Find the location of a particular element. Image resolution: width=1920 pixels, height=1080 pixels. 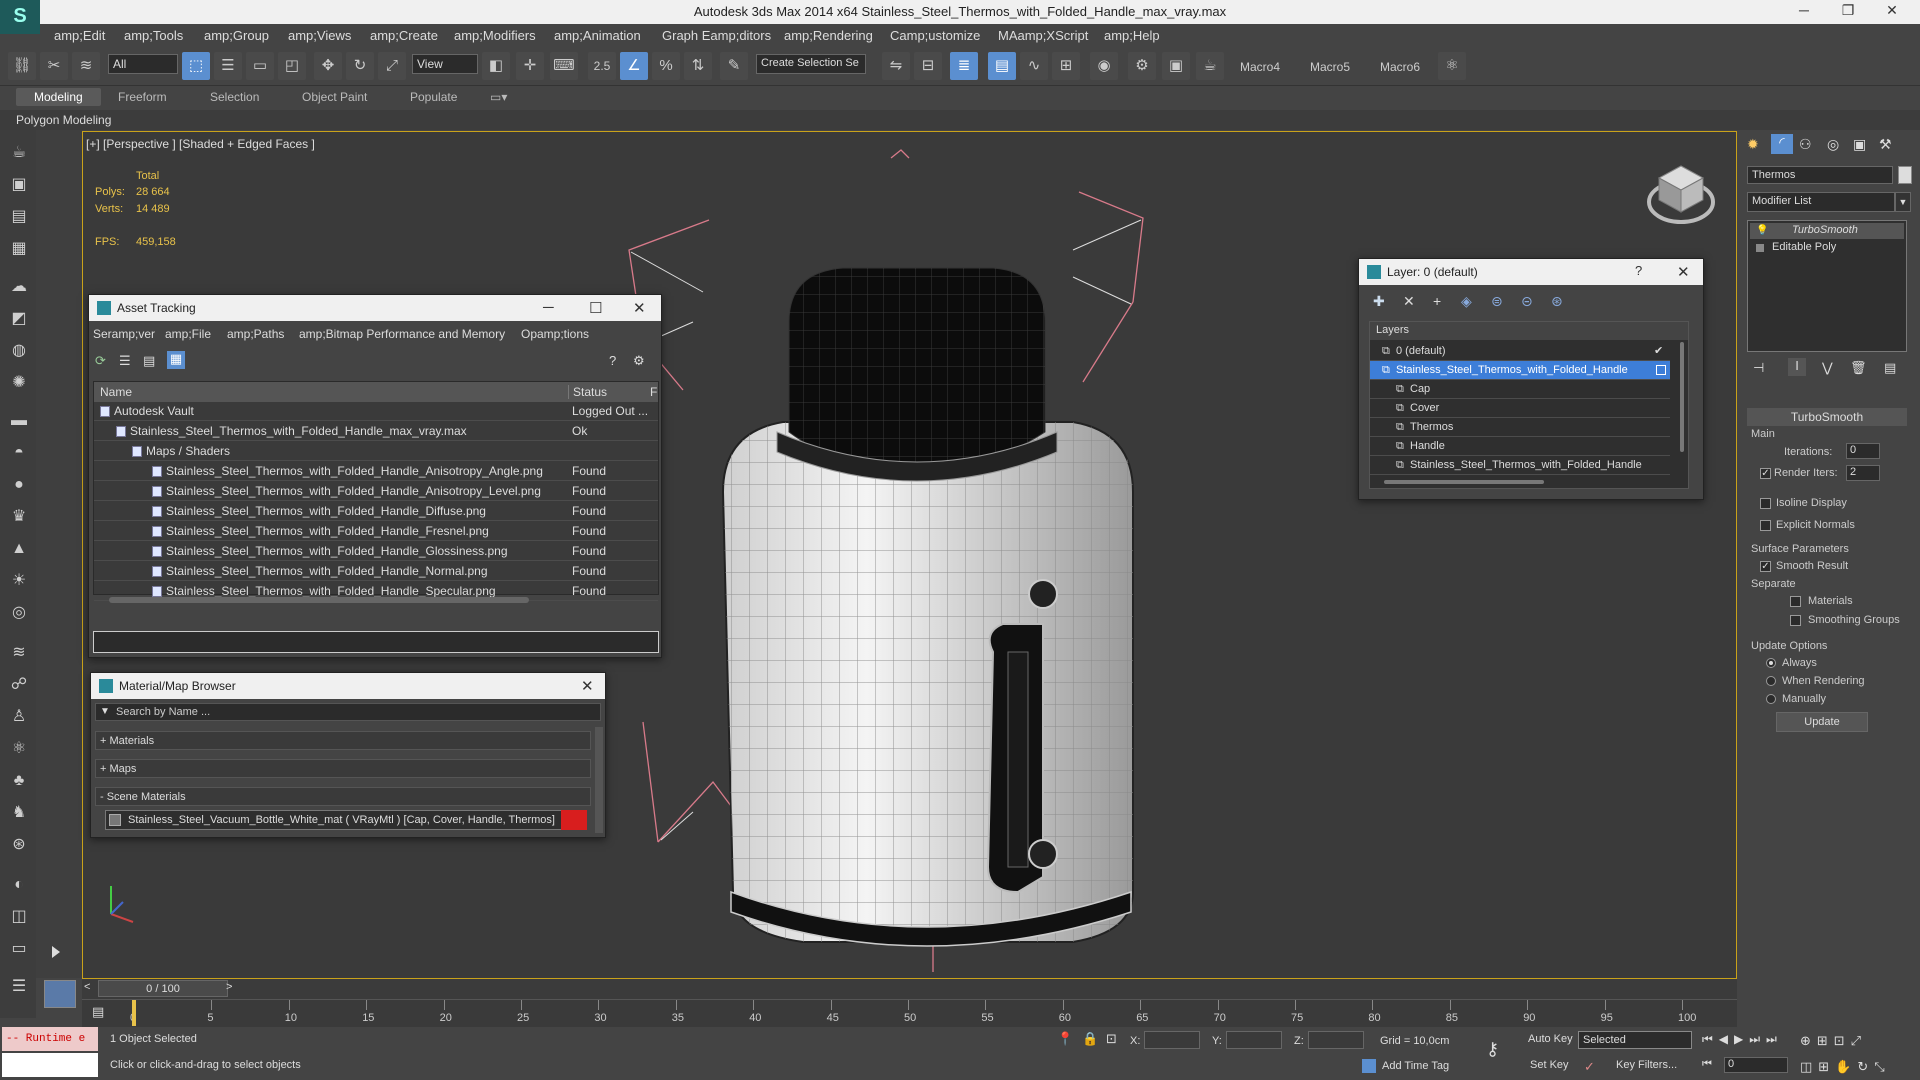

material-slot-icon: ◫ is located at coordinates (19, 917).